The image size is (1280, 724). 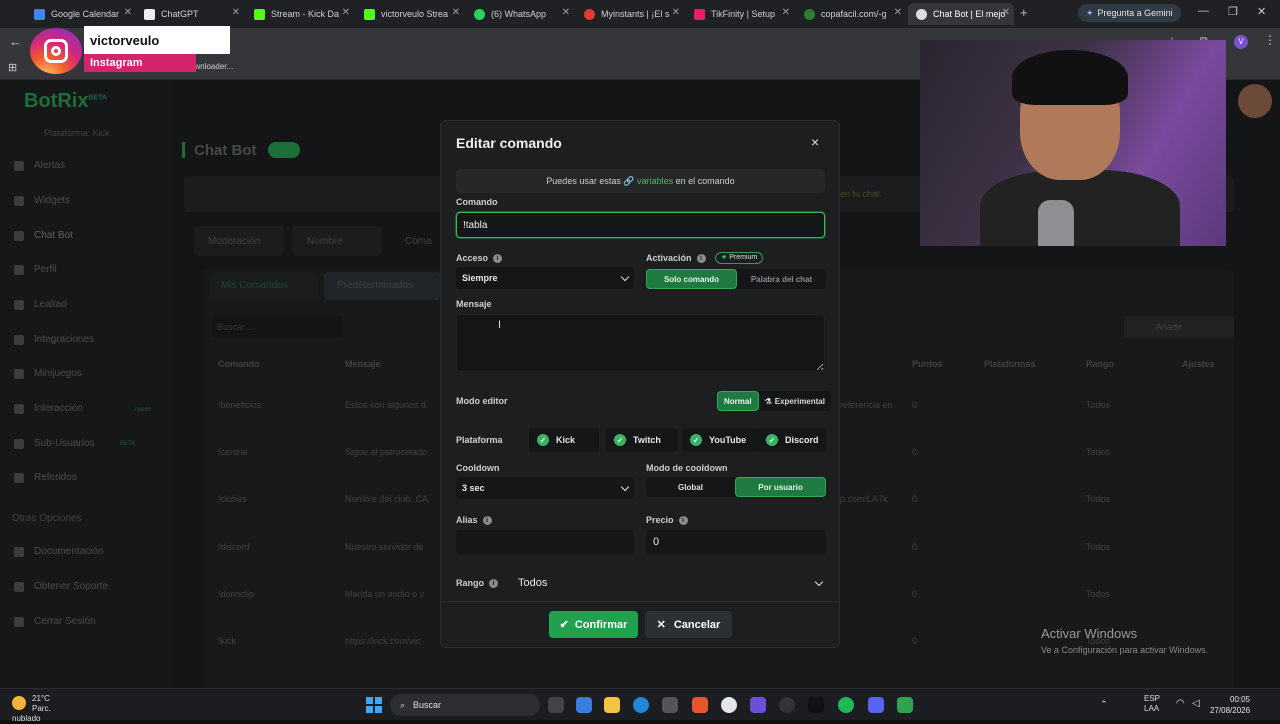 What do you see at coordinates (670, 583) in the screenshot?
I see `rank-select: Todos` at bounding box center [670, 583].